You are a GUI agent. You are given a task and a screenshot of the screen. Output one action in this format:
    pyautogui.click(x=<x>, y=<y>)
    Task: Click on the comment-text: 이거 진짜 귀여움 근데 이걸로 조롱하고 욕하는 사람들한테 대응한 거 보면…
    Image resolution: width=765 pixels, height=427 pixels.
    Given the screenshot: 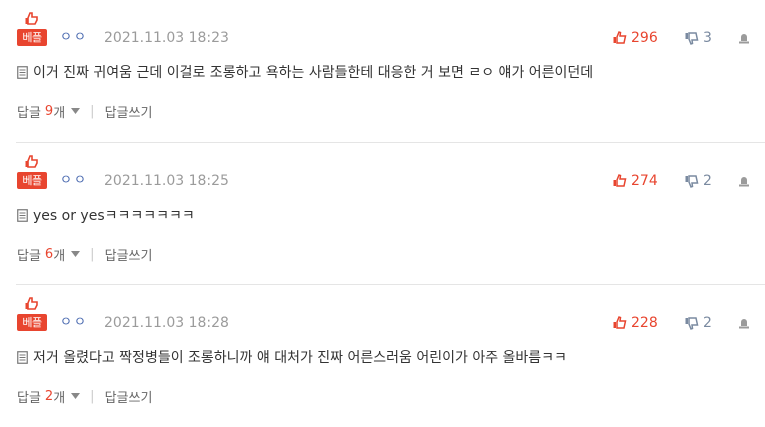 What is the action you would take?
    pyautogui.click(x=313, y=73)
    